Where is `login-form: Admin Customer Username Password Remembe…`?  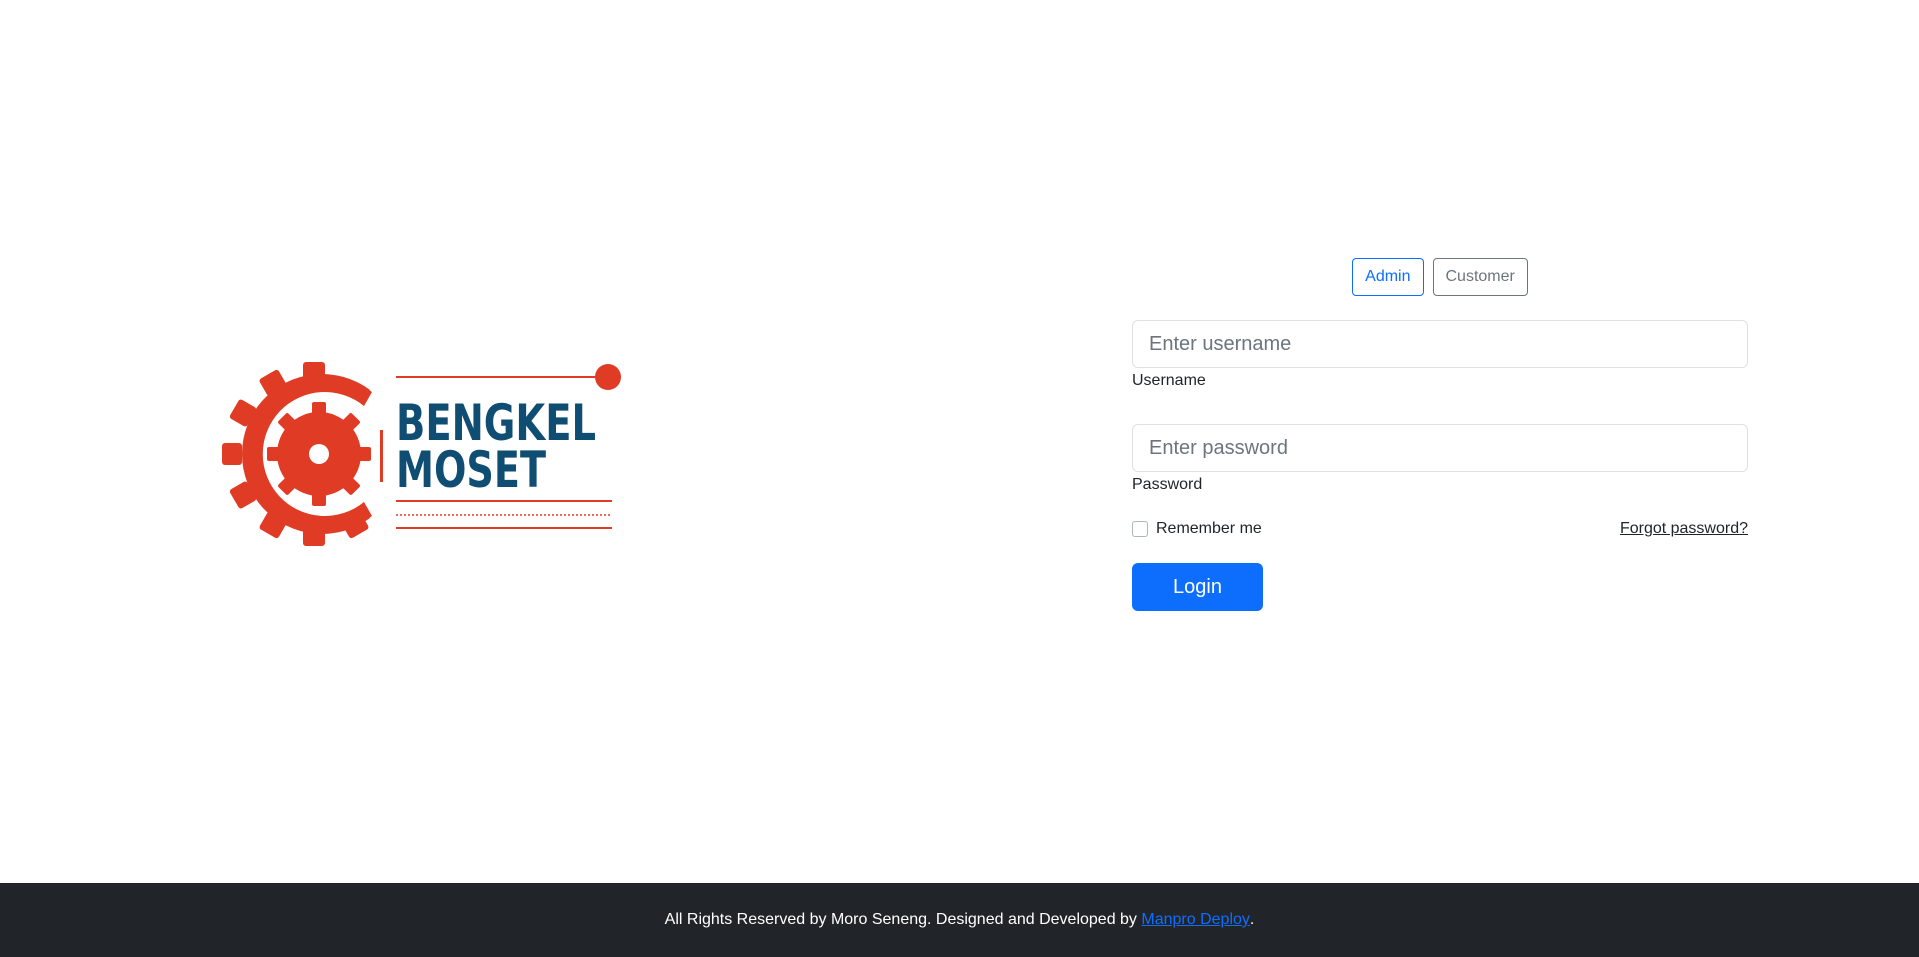
login-form: Admin Customer Username Password Remembe… is located at coordinates (1440, 434).